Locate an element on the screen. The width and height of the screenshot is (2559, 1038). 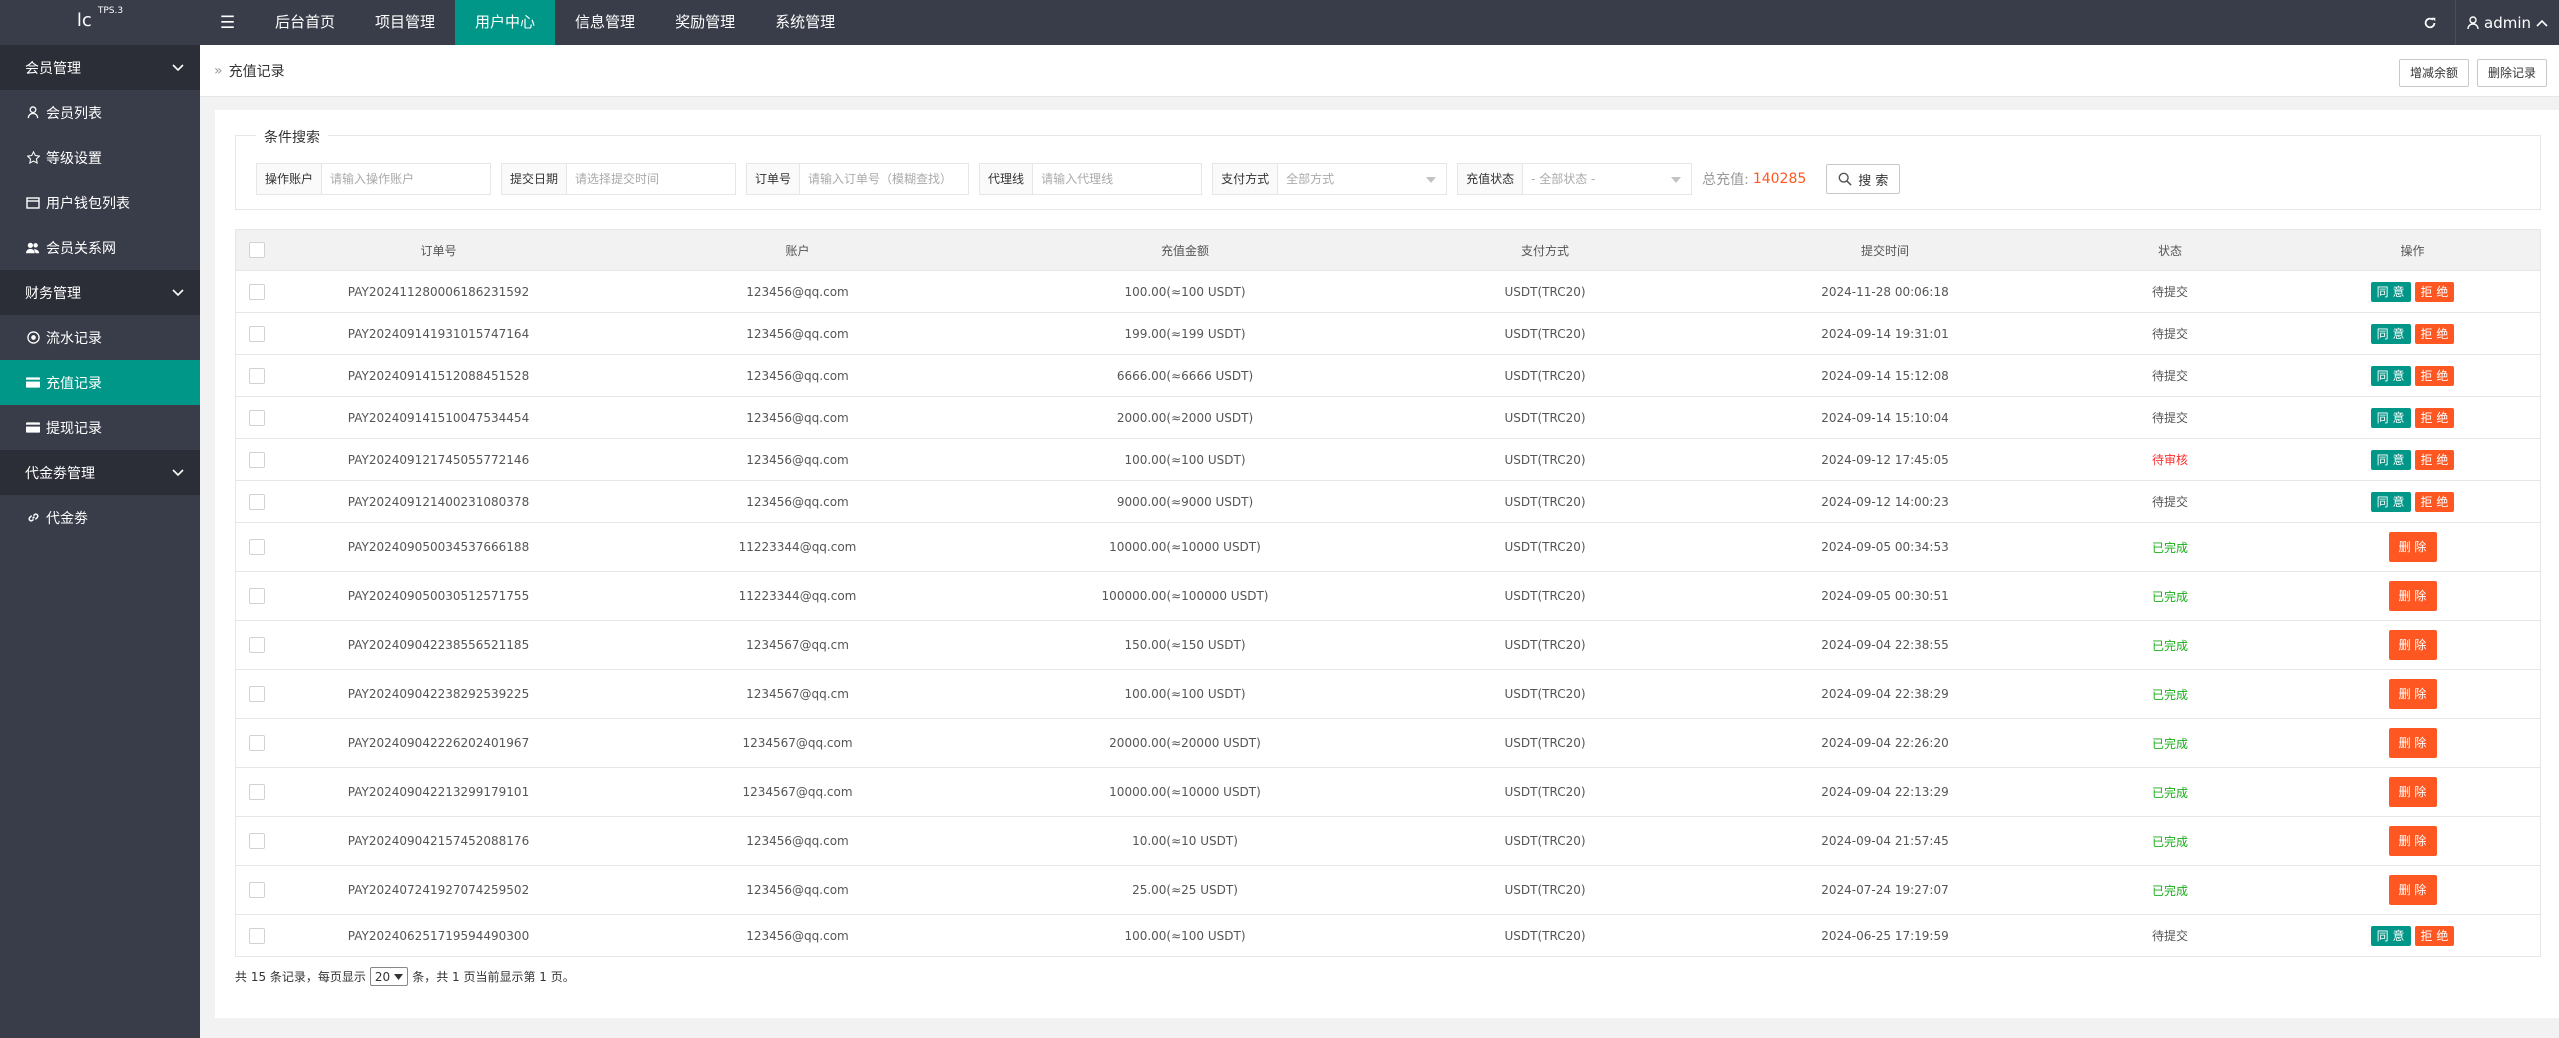
sidebar-group-members: 会员管理 is located at coordinates (100, 67).